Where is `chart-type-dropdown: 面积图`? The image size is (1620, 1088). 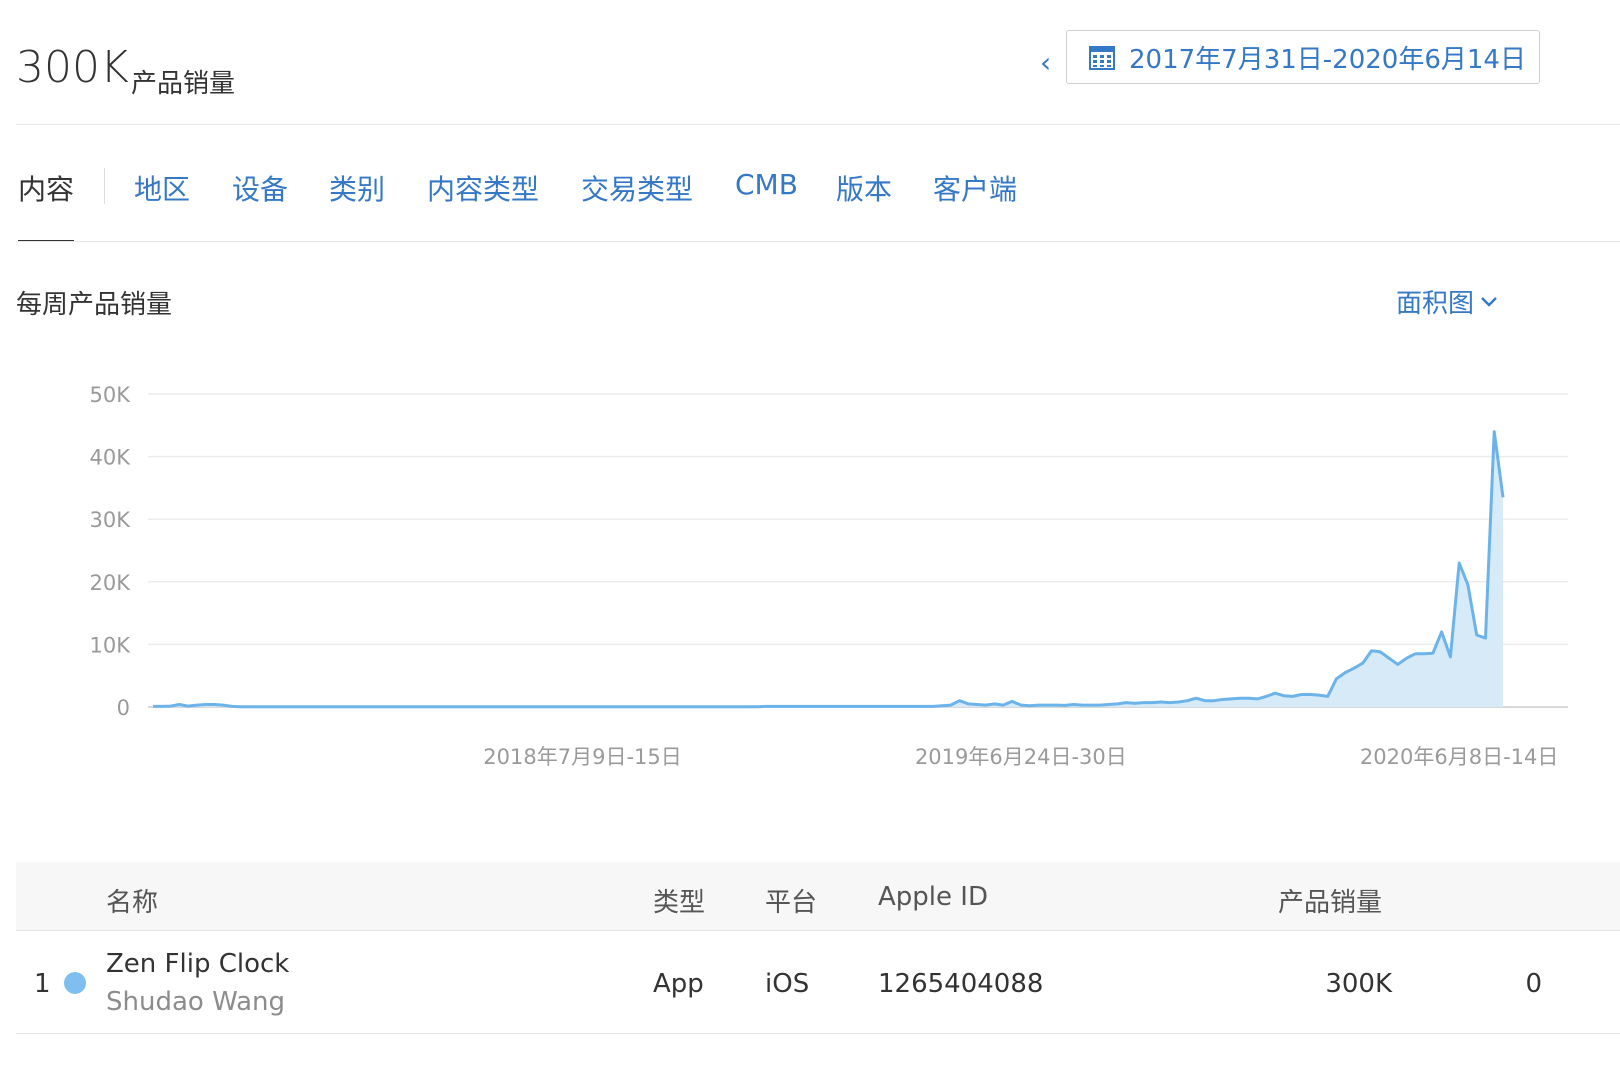 chart-type-dropdown: 面积图 is located at coordinates (1447, 301).